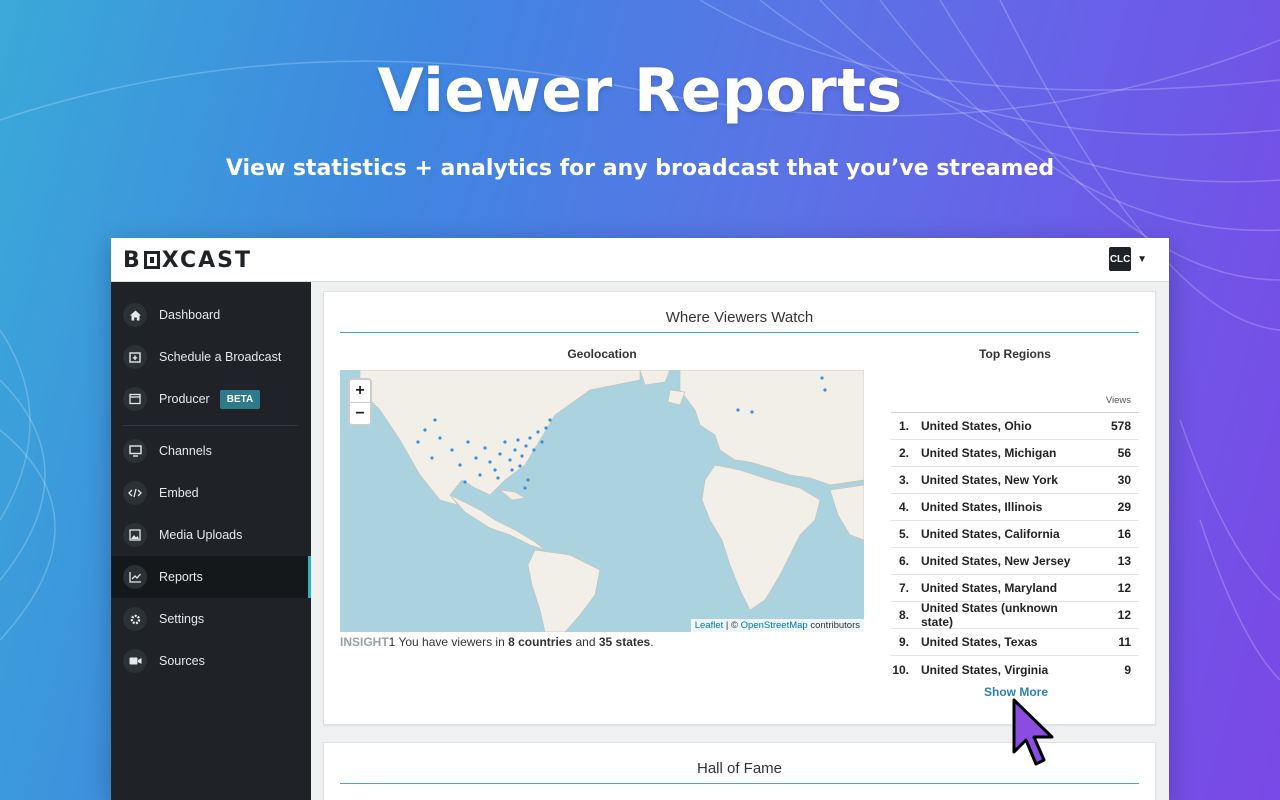 Image resolution: width=1280 pixels, height=800 pixels. What do you see at coordinates (1142, 259) in the screenshot?
I see `caret-down-icon: ▼` at bounding box center [1142, 259].